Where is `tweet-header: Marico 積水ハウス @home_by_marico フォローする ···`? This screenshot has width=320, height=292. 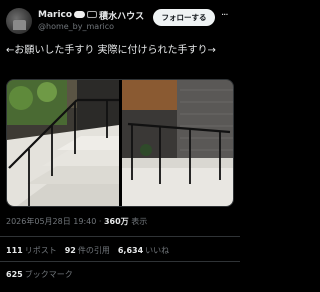 tweet-header: Marico 積水ハウス @home_by_marico フォローする ··· is located at coordinates (120, 20).